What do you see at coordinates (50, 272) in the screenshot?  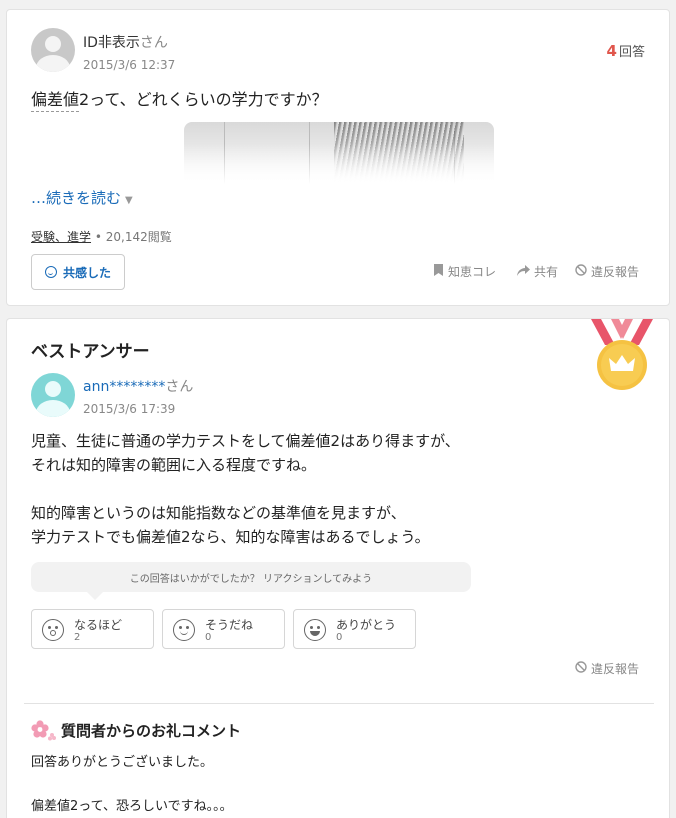 I see `smile-icon` at bounding box center [50, 272].